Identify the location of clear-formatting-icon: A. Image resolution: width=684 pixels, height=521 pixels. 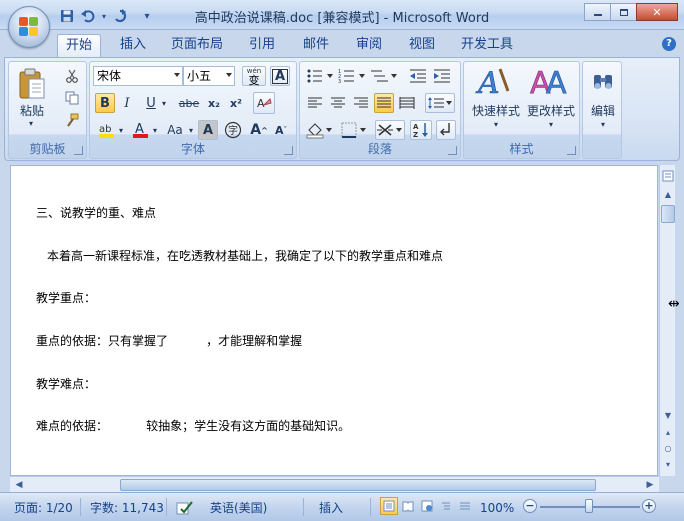
(264, 103).